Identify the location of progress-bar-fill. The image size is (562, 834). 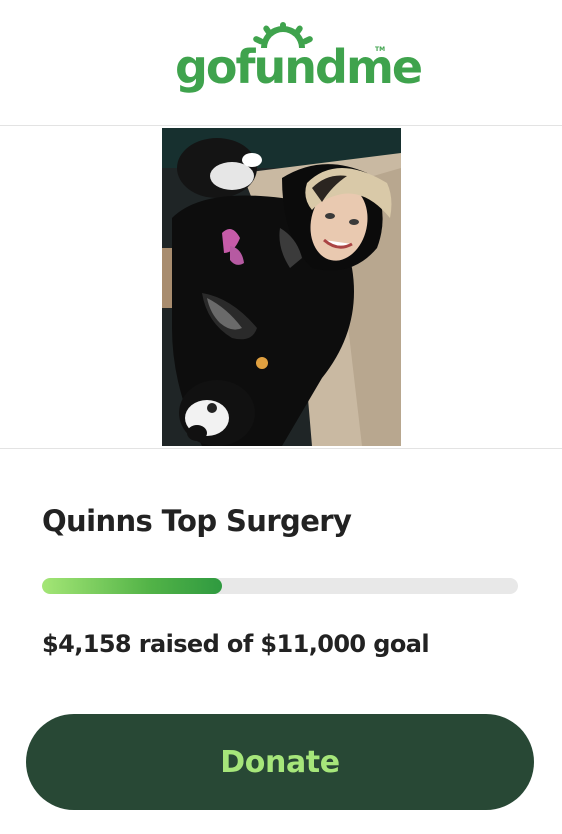
(132, 586).